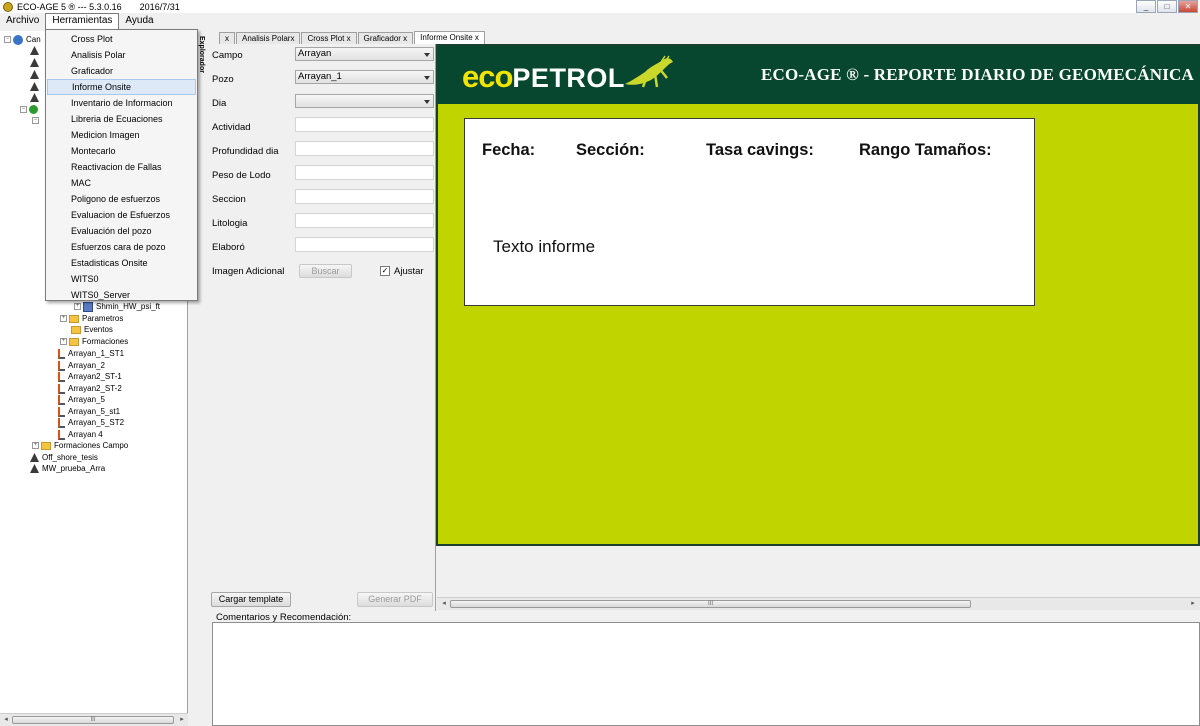 The height and width of the screenshot is (726, 1200). What do you see at coordinates (219, 103) in the screenshot?
I see `dia-label: Dia` at bounding box center [219, 103].